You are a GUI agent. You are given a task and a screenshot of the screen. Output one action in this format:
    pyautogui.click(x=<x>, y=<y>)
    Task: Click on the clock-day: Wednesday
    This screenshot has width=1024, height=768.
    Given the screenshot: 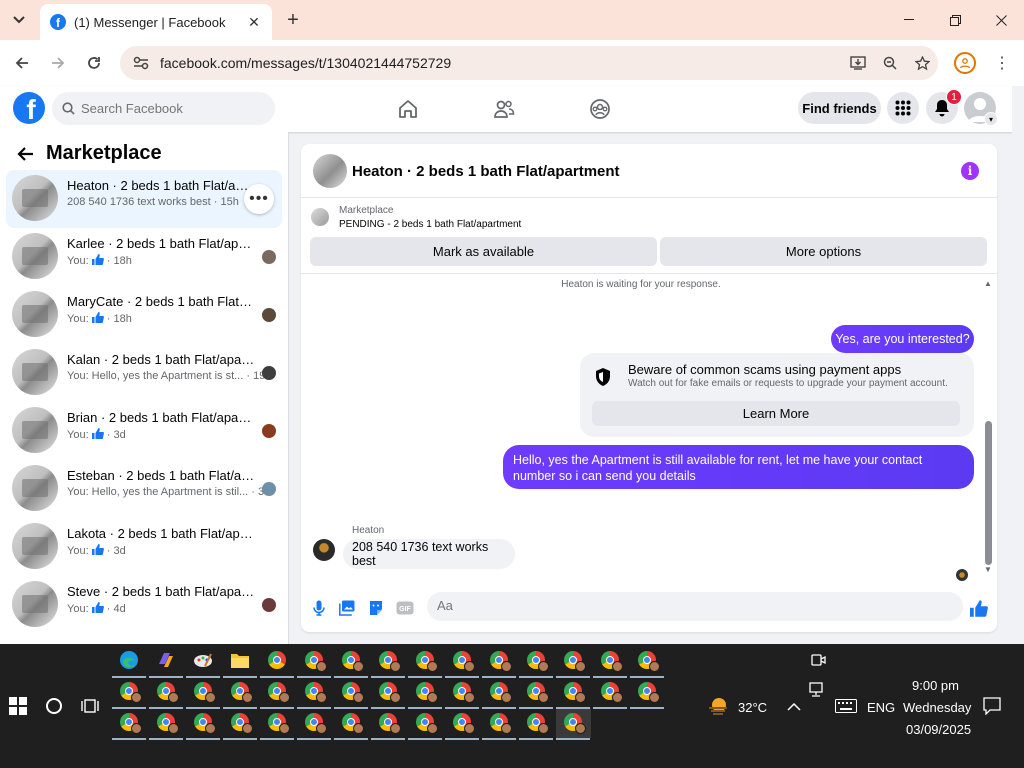 What is the action you would take?
    pyautogui.click(x=937, y=707)
    